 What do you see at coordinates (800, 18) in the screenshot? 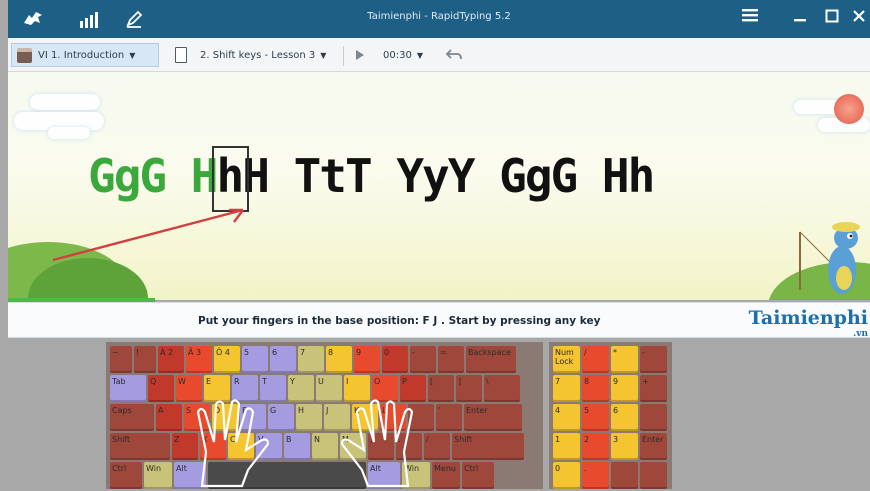
I see `minimize-icon` at bounding box center [800, 18].